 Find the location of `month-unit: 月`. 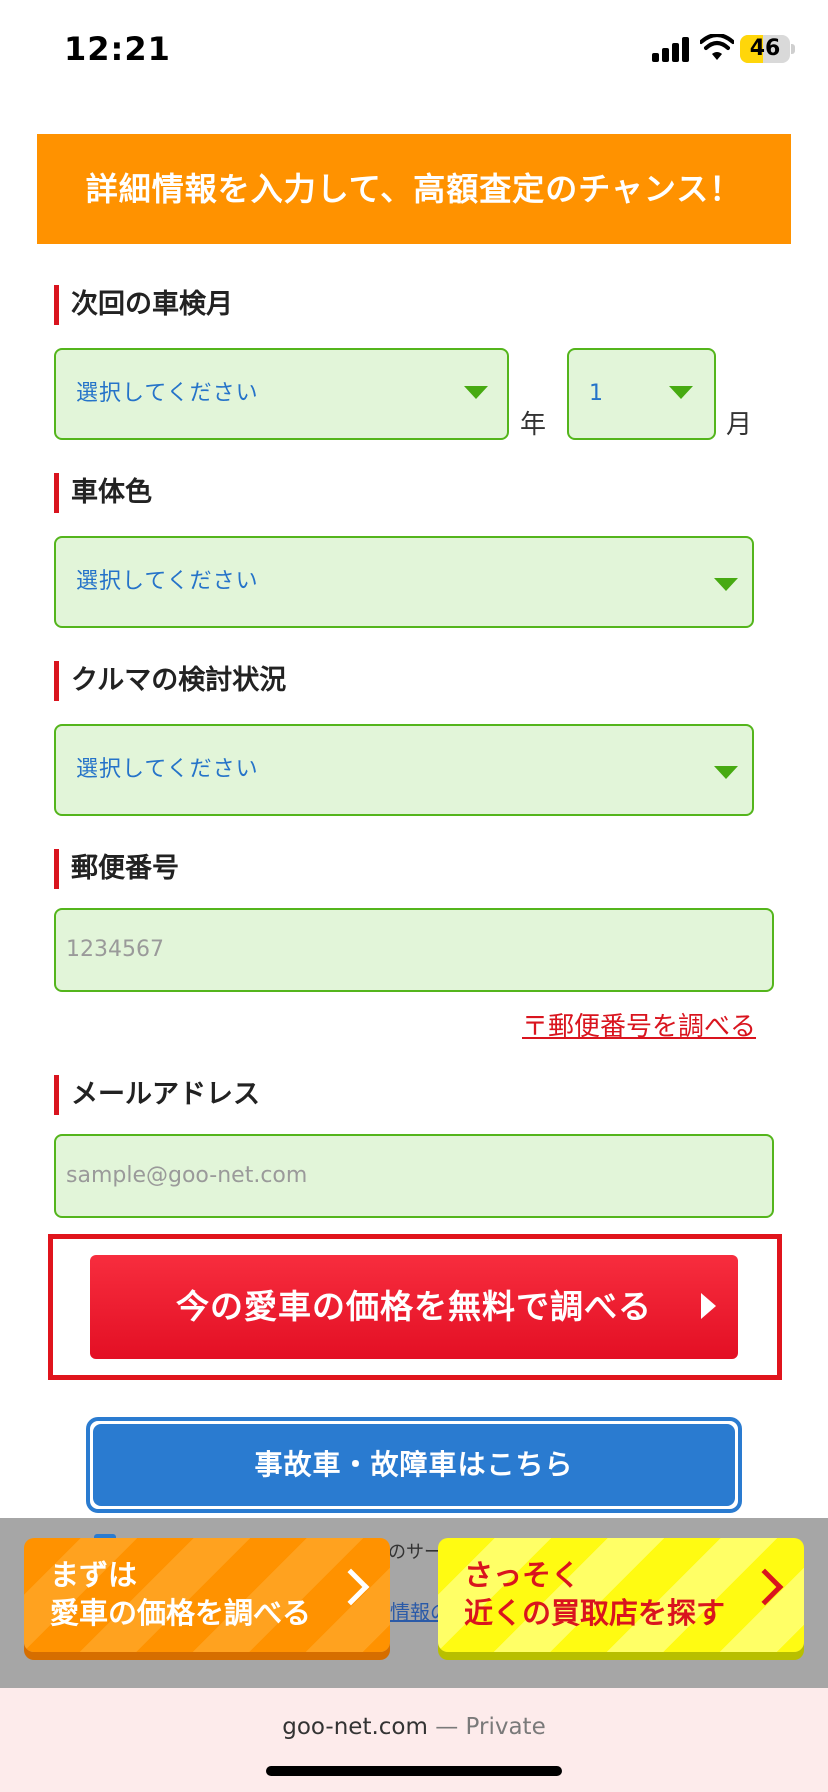

month-unit: 月 is located at coordinates (739, 425).